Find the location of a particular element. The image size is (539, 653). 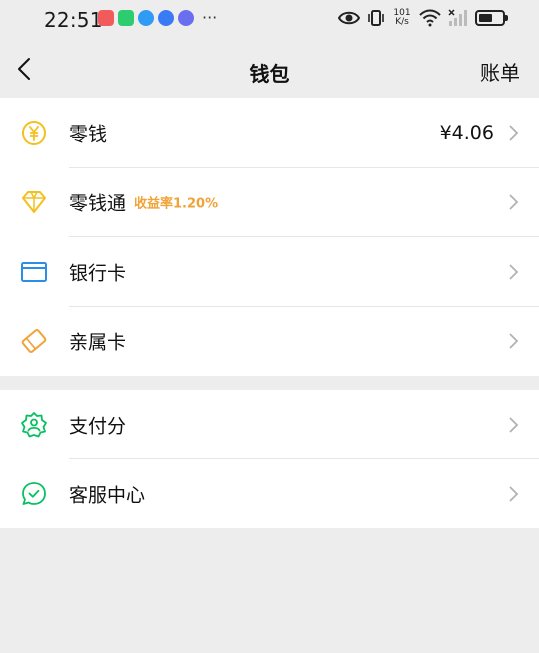

status-time: 22:51 is located at coordinates (73, 20).